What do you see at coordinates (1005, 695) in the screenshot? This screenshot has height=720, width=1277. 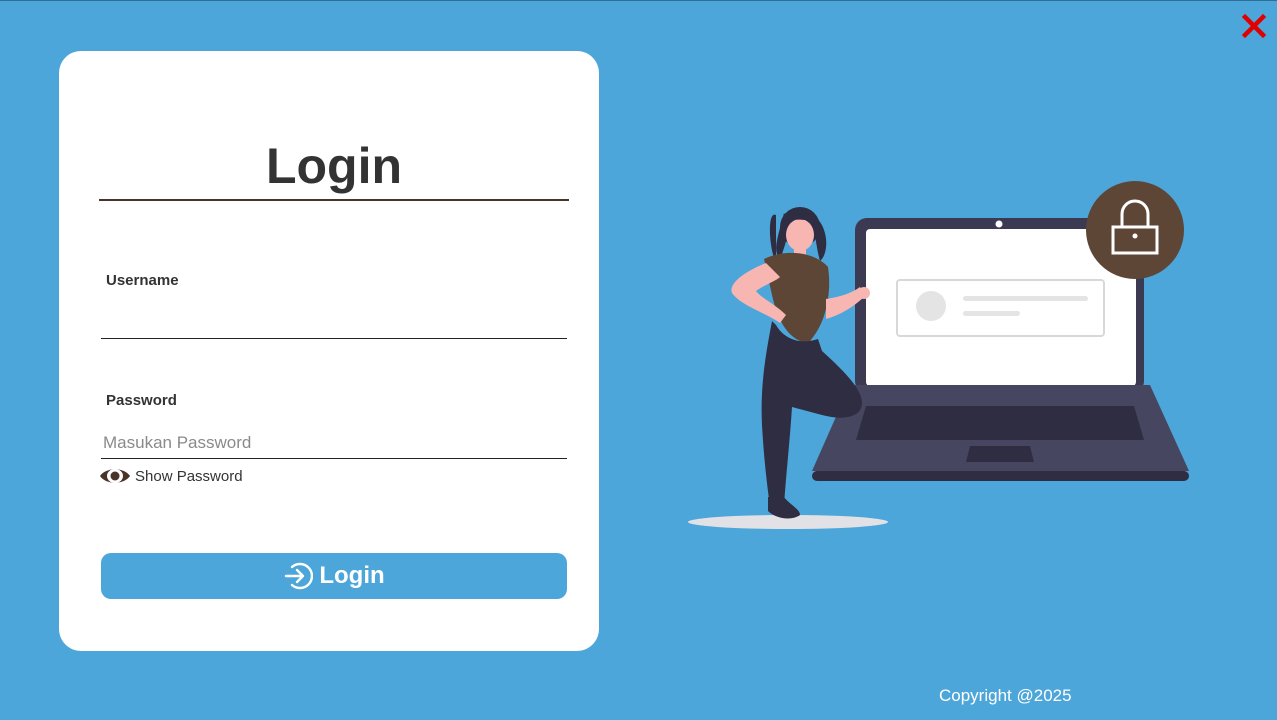 I see `copyright-text: Copyright @2025` at bounding box center [1005, 695].